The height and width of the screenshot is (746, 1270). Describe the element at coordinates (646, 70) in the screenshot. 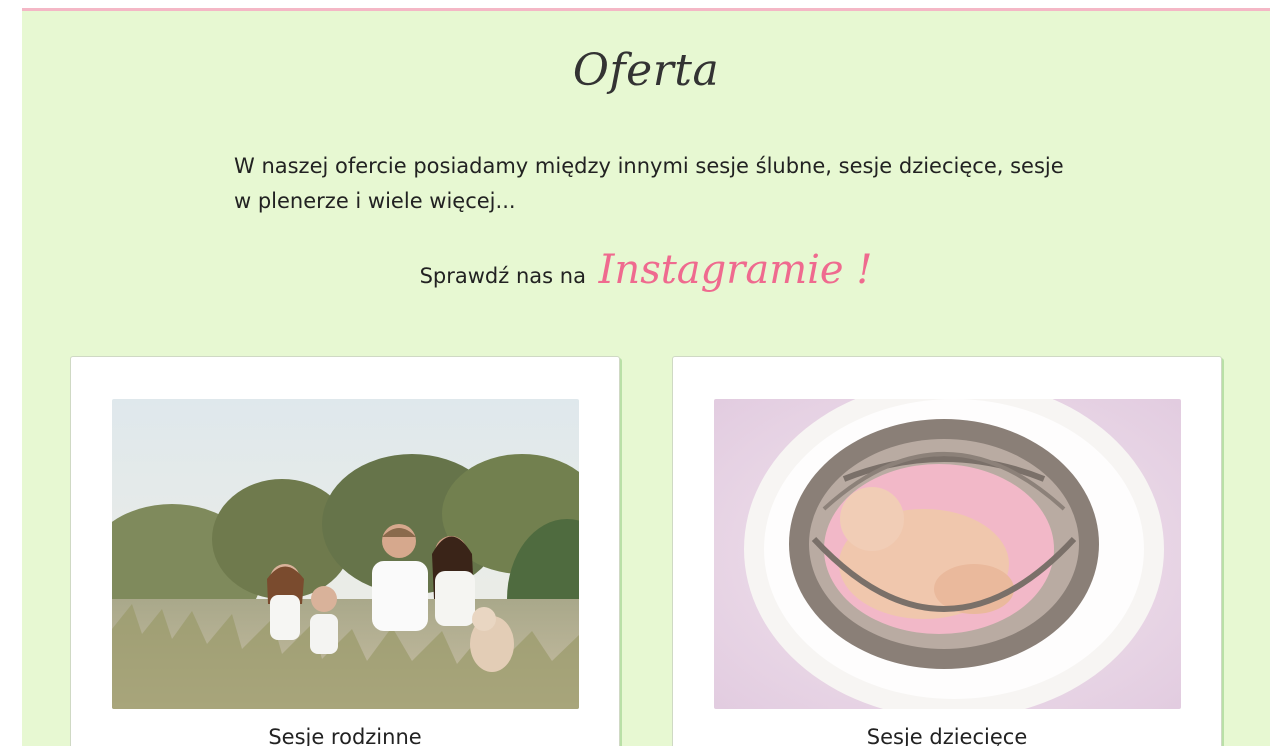

I see `section-title: Oferta` at that location.